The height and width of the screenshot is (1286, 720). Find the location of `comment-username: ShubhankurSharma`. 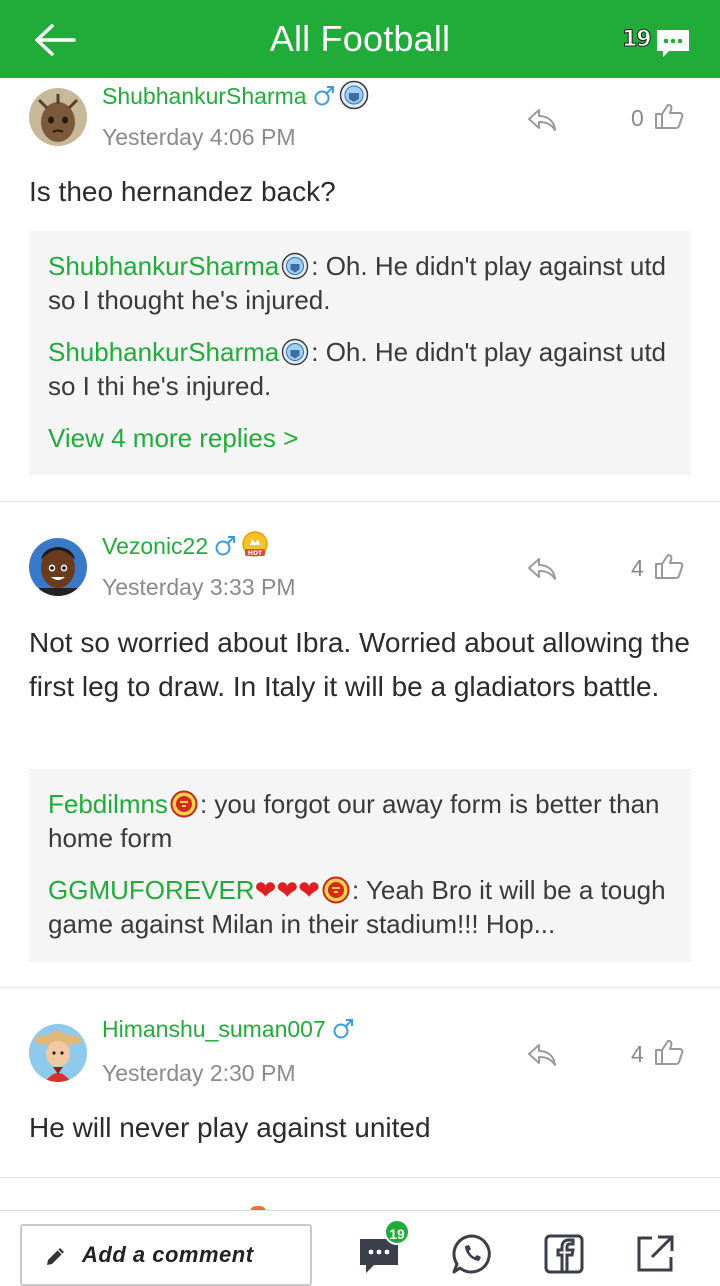

comment-username: ShubhankurSharma is located at coordinates (235, 95).